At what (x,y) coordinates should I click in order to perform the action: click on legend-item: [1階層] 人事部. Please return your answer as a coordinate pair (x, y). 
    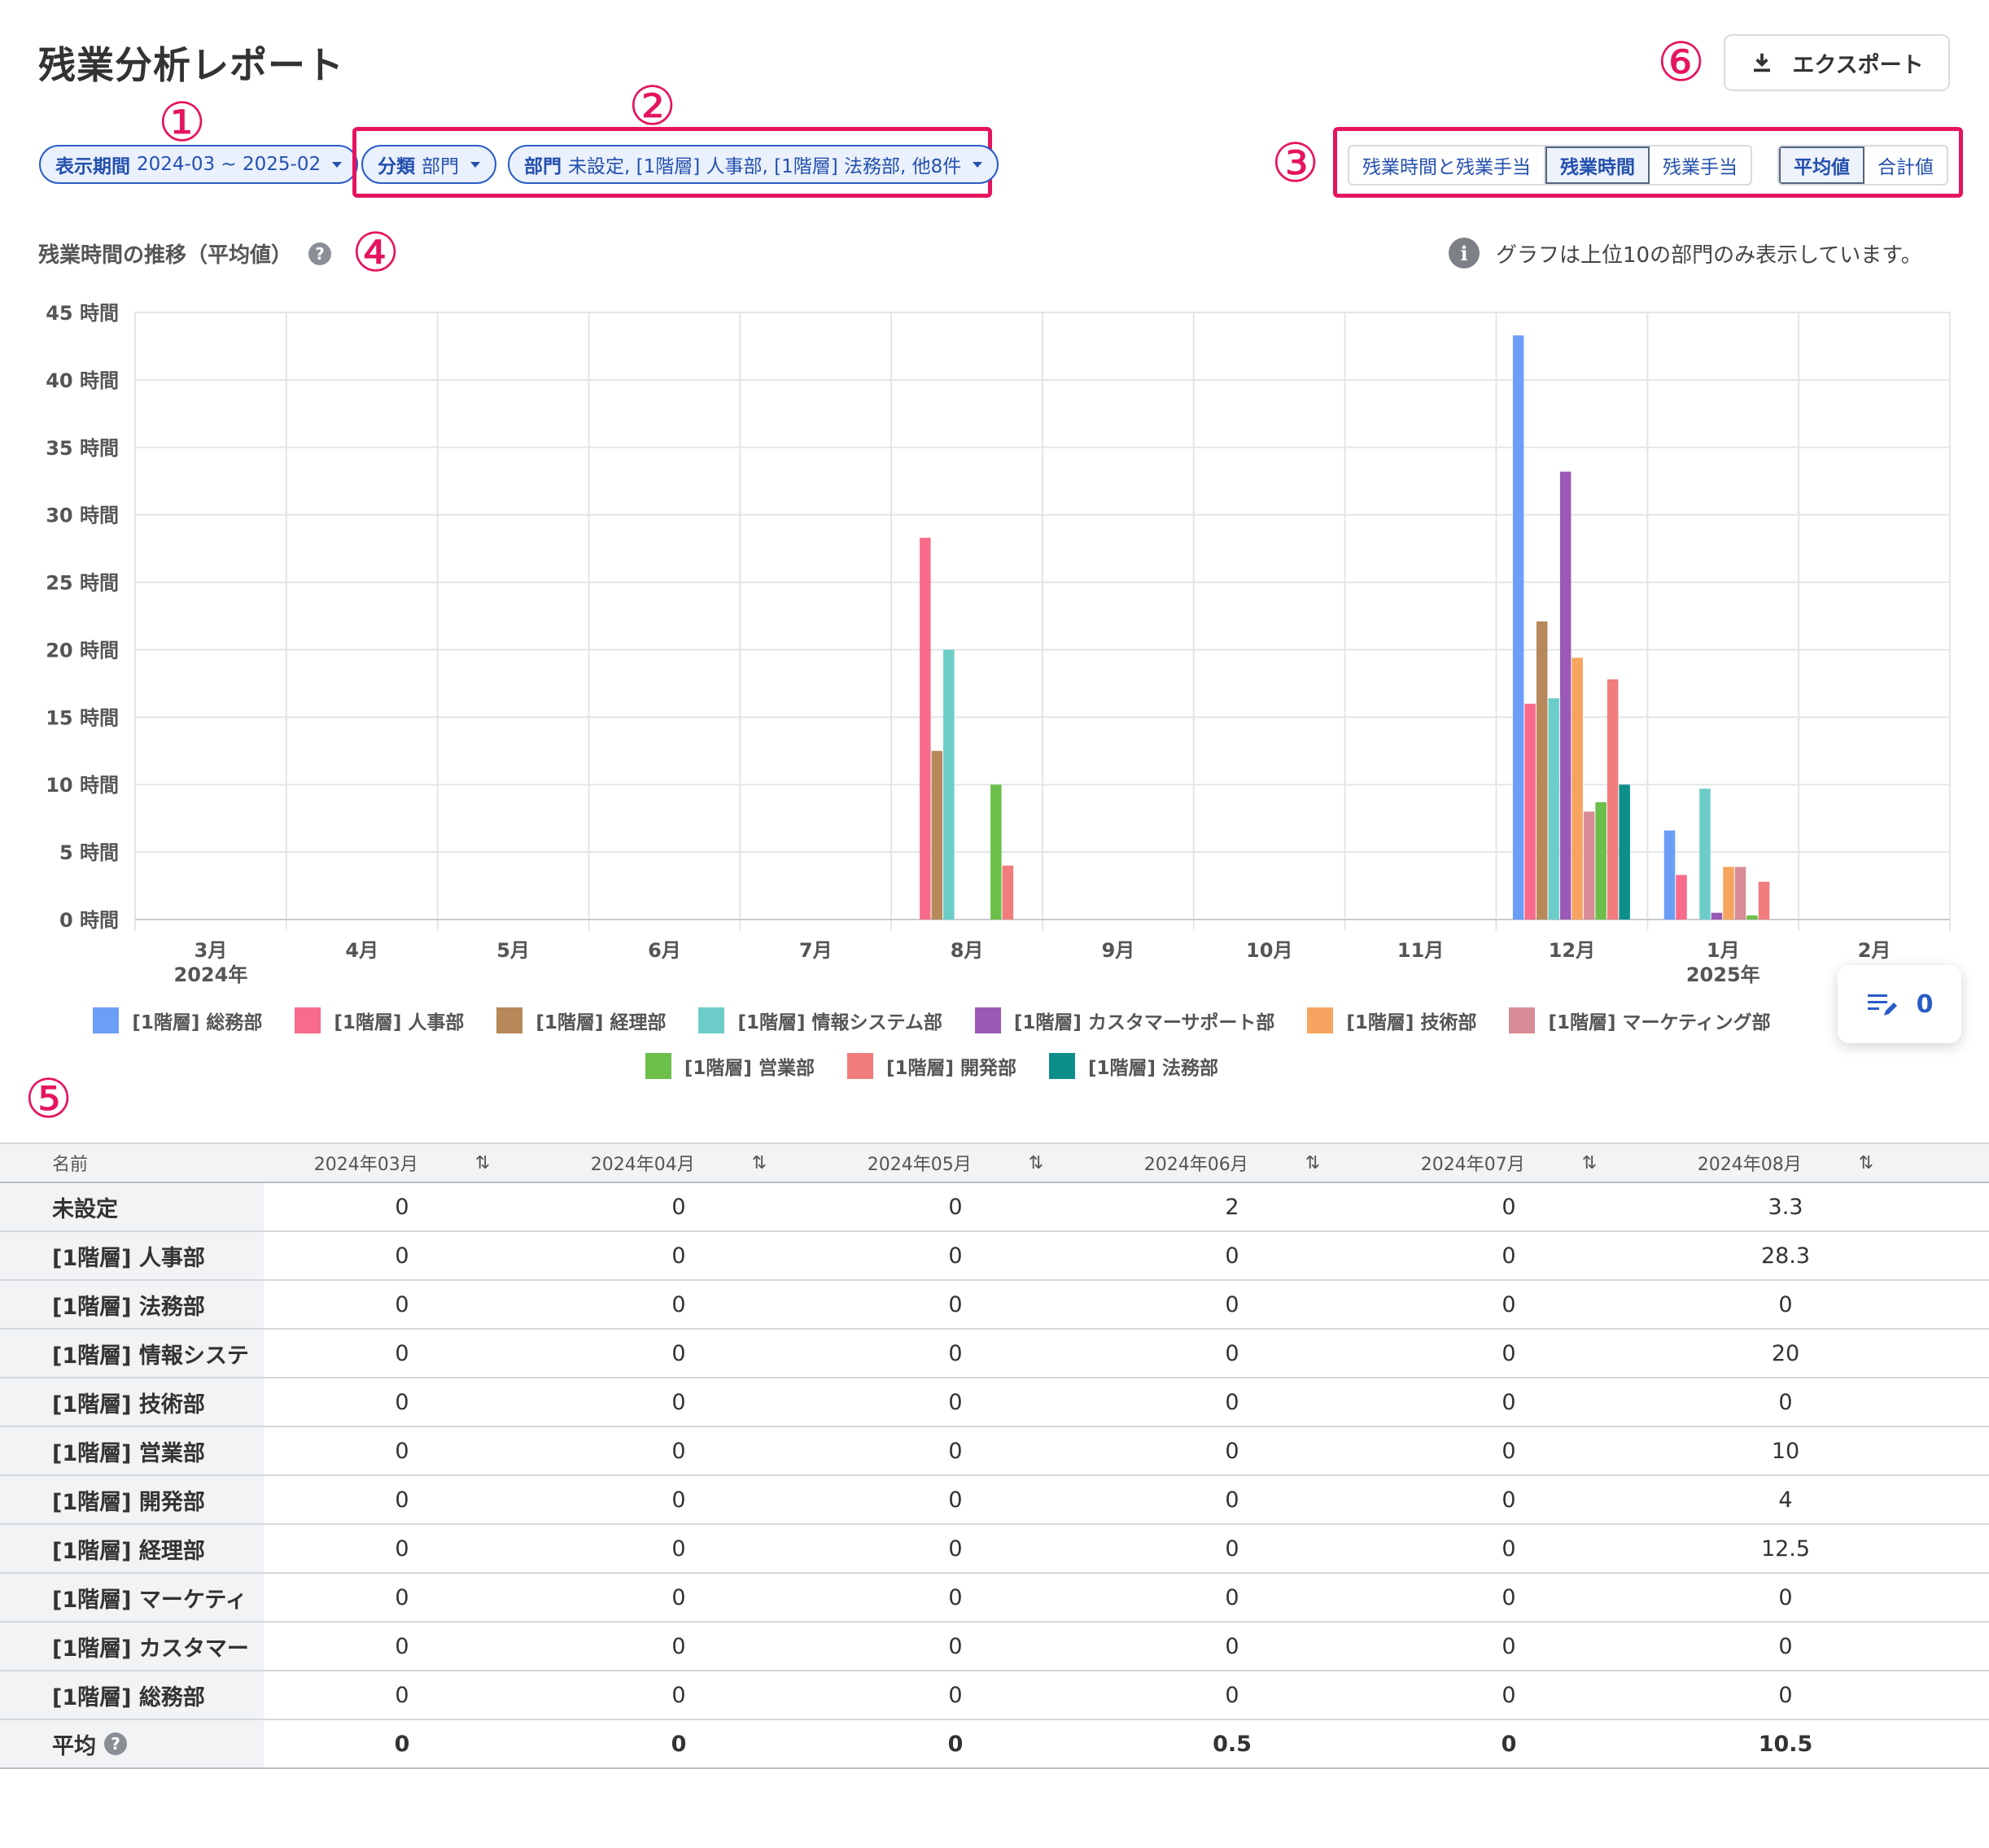
    Looking at the image, I should click on (380, 1021).